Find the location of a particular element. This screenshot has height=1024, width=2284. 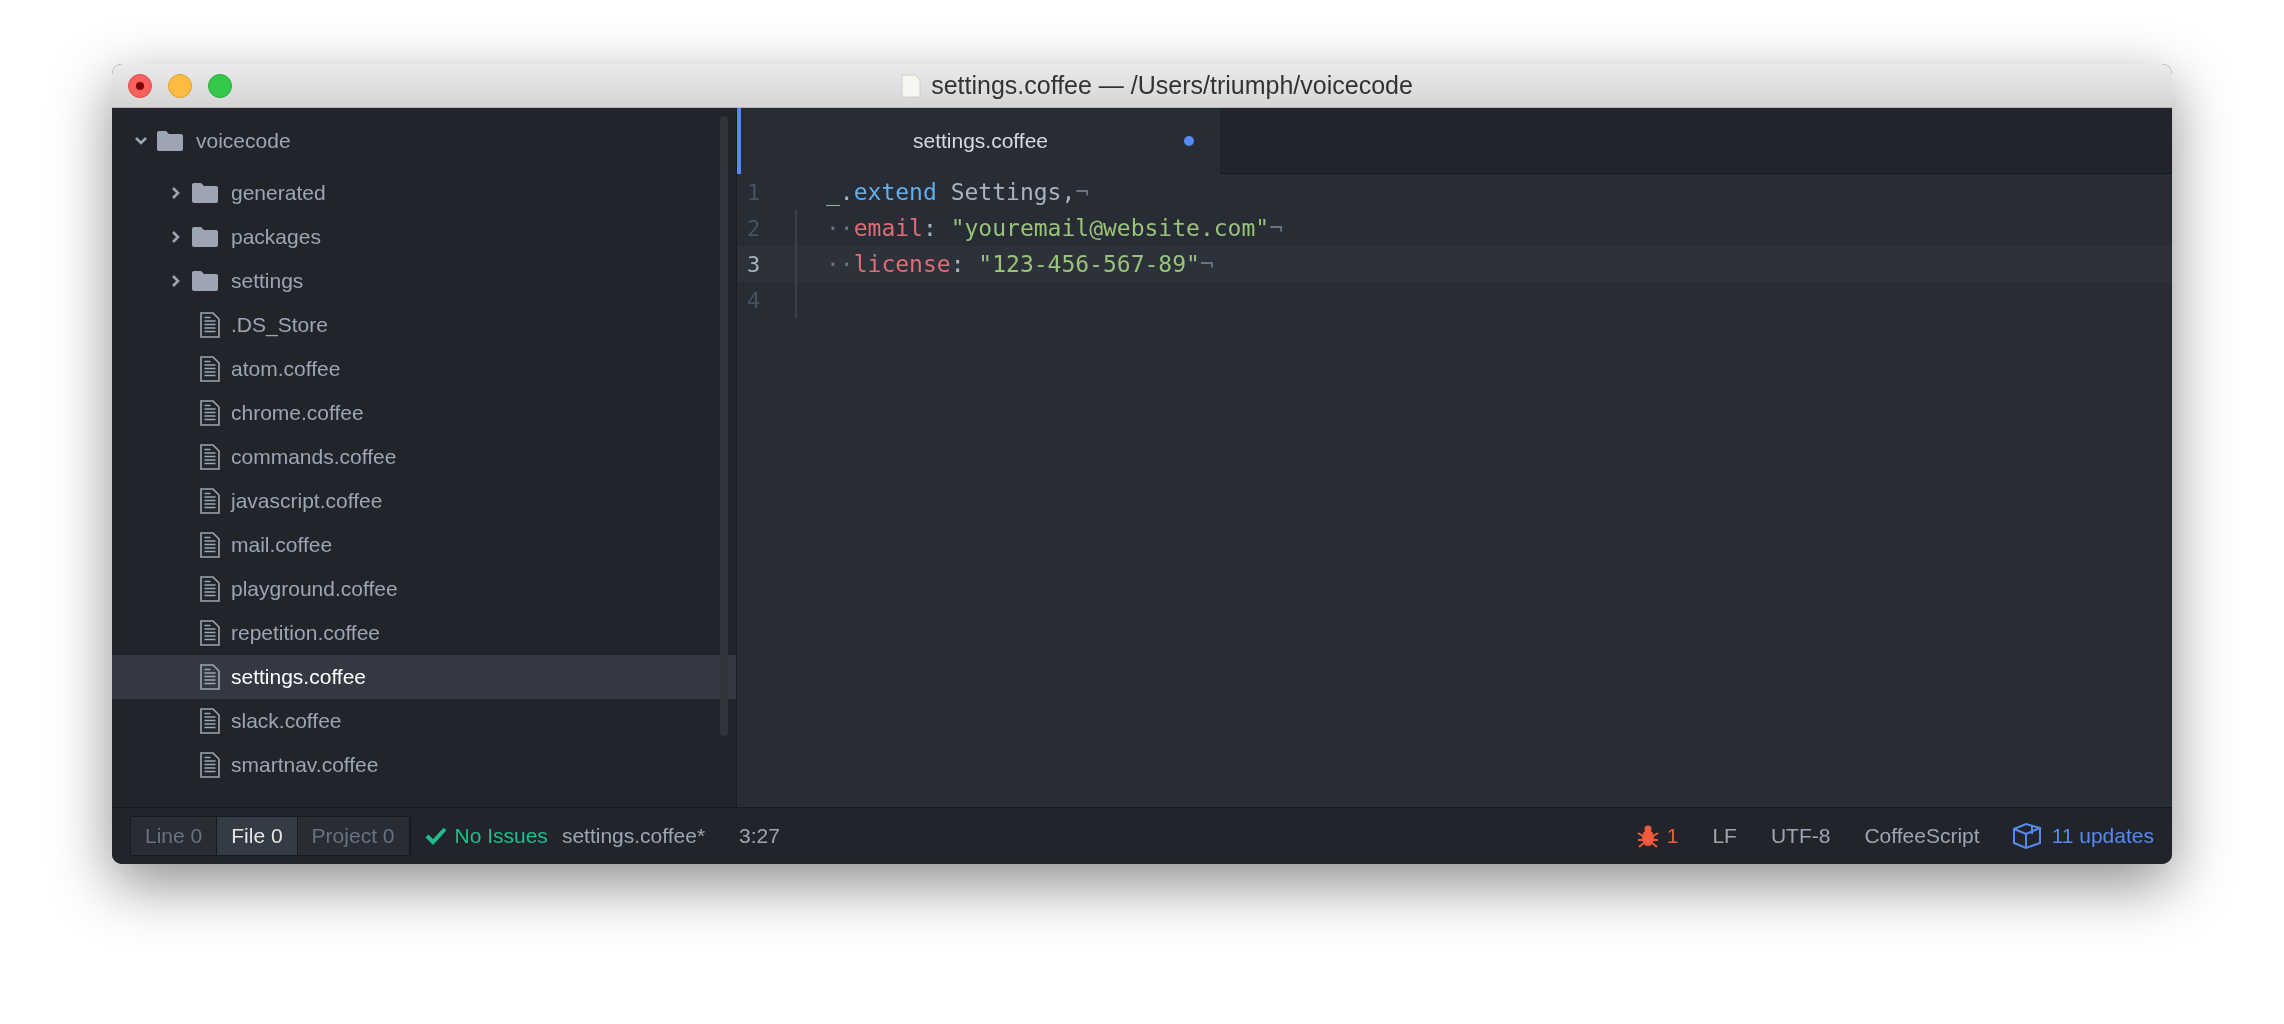

tree-label: settings.coffee is located at coordinates (299, 677).